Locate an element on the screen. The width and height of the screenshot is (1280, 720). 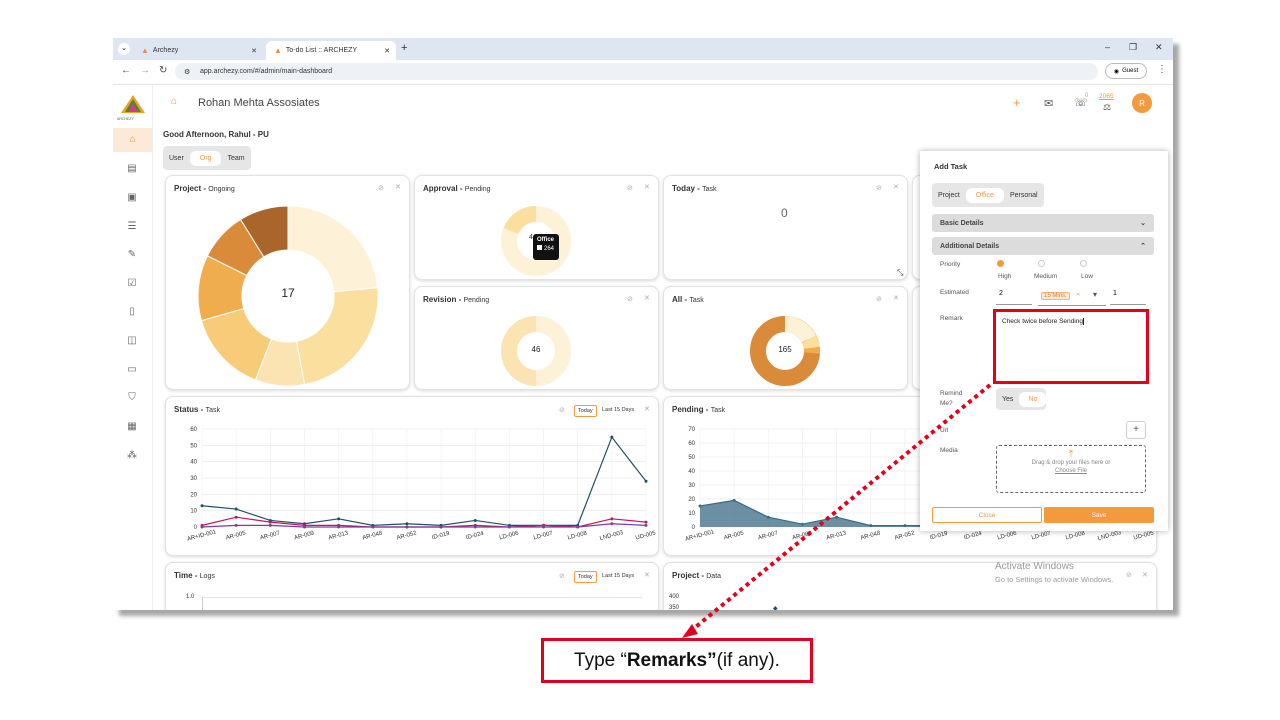
callout-bold: Remarks” is located at coordinates (671, 660).